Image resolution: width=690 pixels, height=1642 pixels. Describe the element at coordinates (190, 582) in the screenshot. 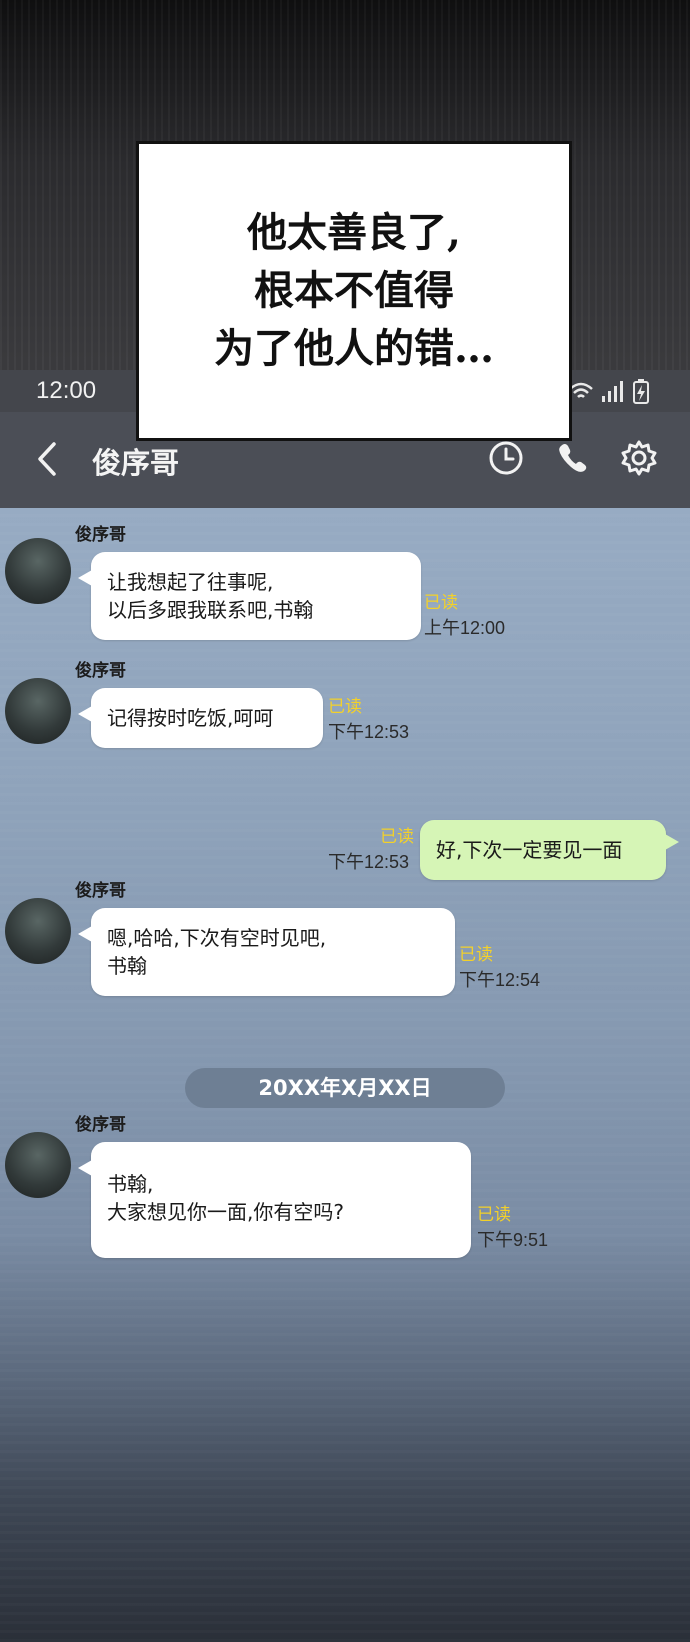

I see `message-text: 让我想起了往事呢,` at that location.